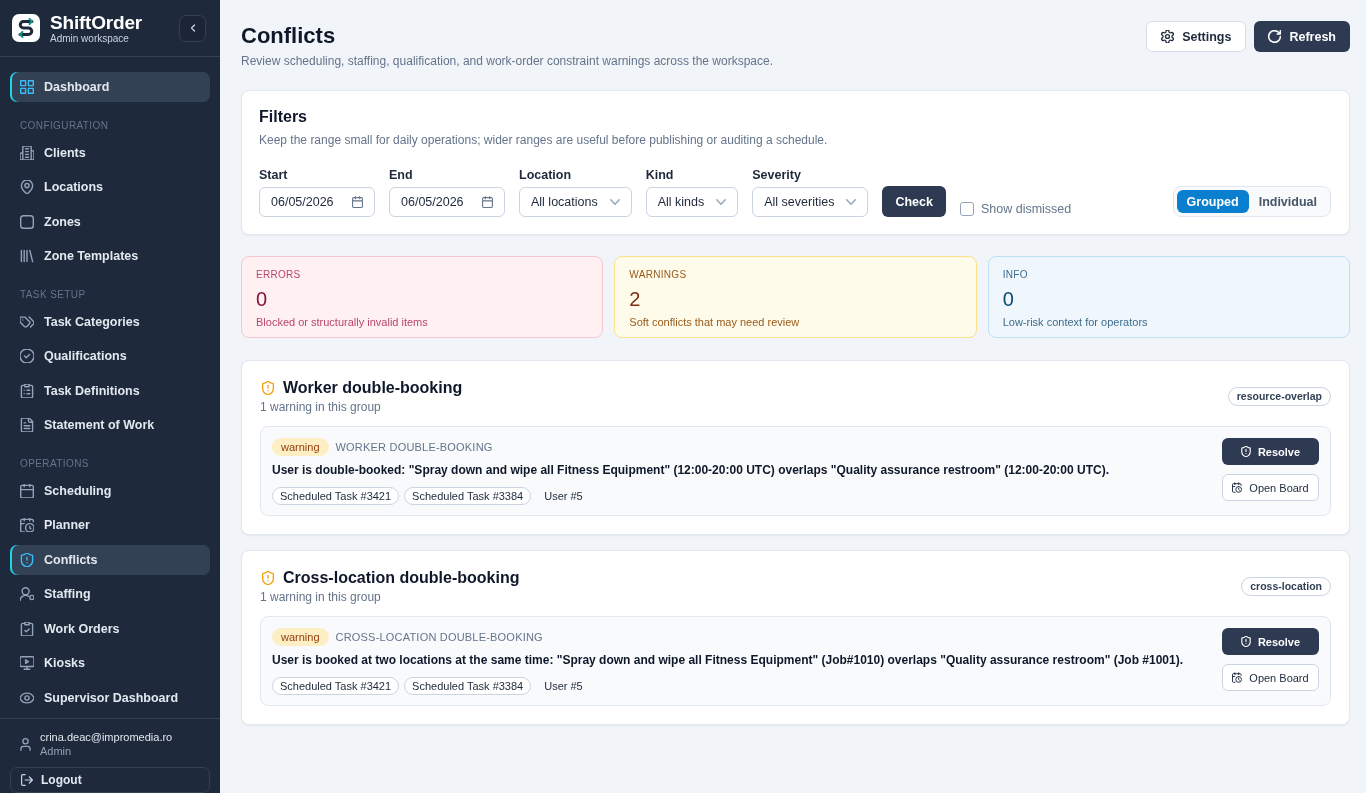 Image resolution: width=1366 pixels, height=793 pixels. I want to click on workspace-subtitle: Admin workspace, so click(90, 38).